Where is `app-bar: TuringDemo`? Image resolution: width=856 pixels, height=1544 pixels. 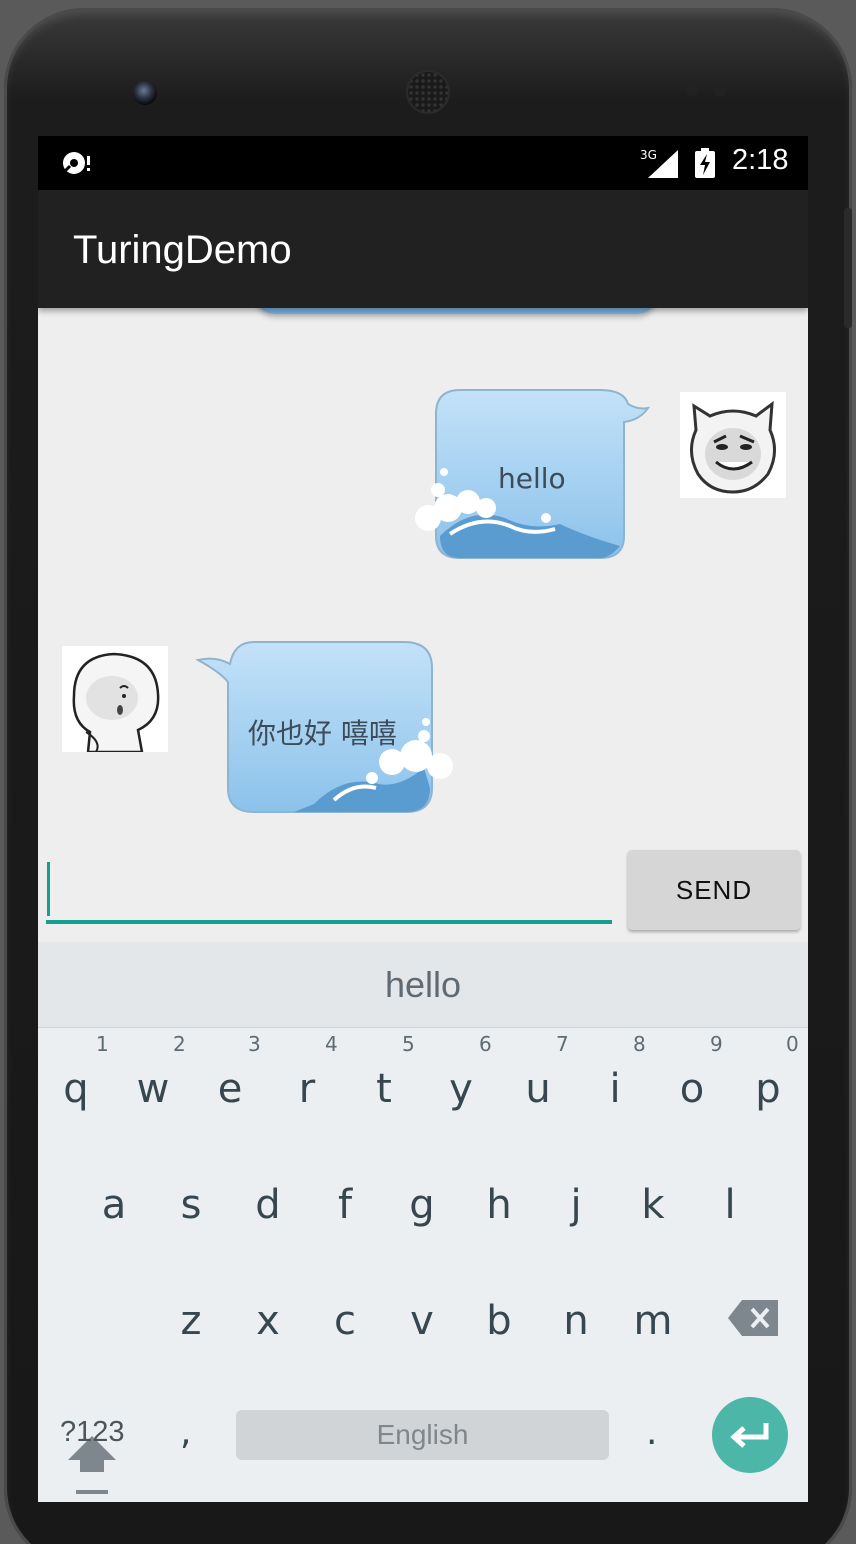
app-bar: TuringDemo is located at coordinates (423, 249).